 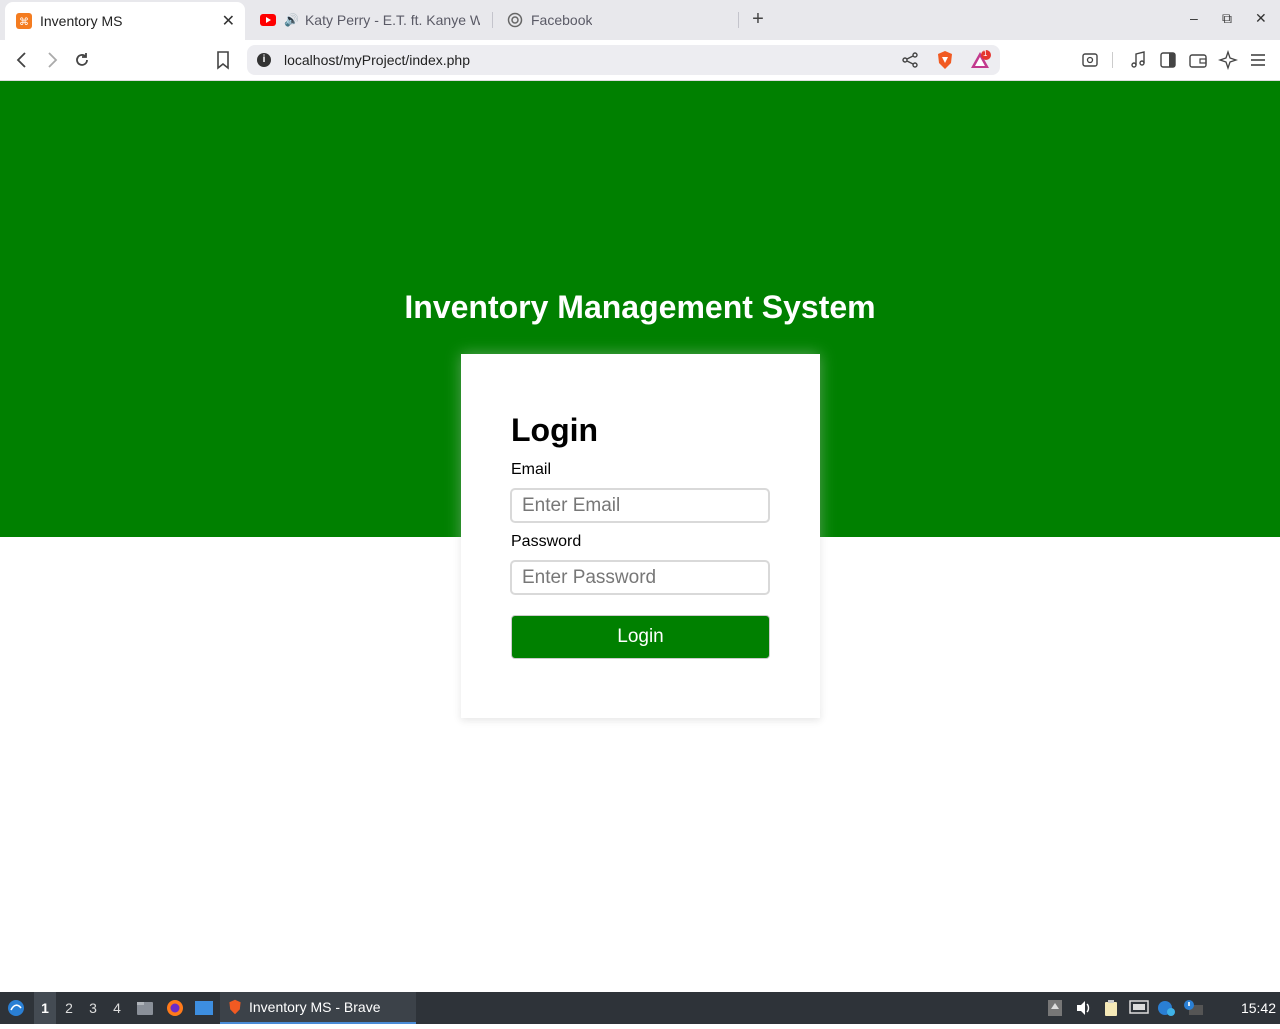 I want to click on restore-button: ⧉, so click(x=1227, y=18).